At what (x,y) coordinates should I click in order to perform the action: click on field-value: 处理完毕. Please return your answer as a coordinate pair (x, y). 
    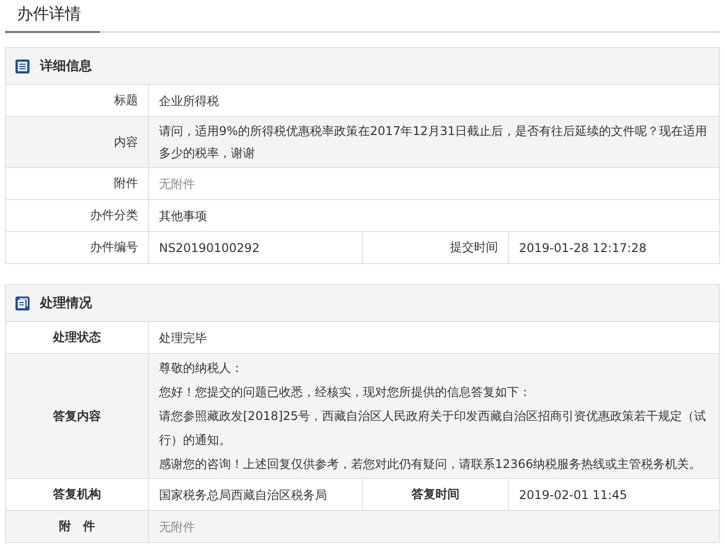
    Looking at the image, I should click on (183, 338).